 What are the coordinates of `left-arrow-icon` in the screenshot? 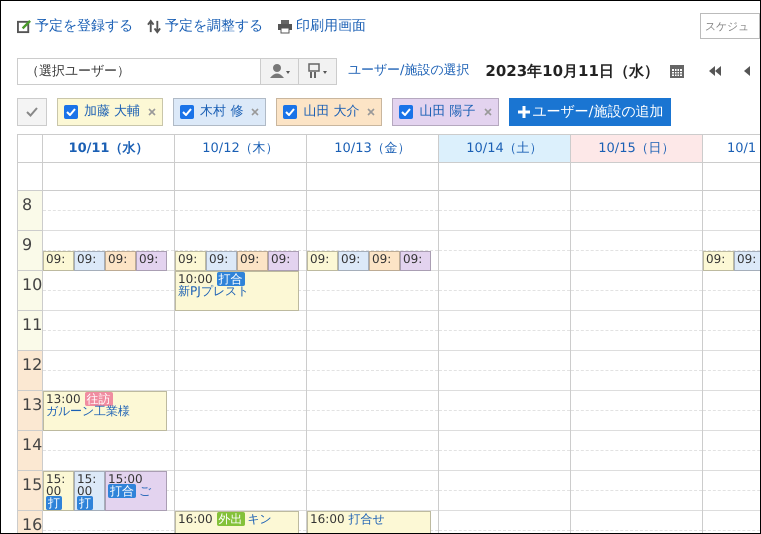 It's located at (746, 71).